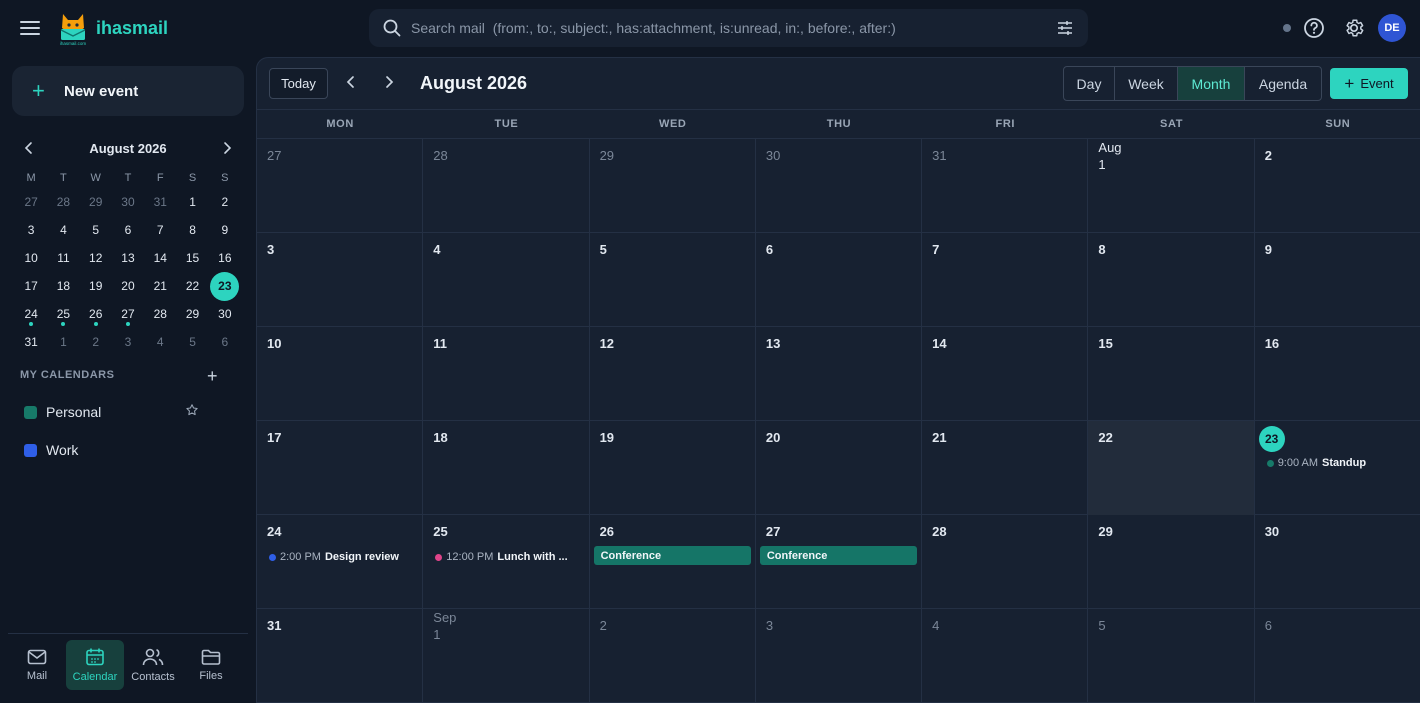 This screenshot has width=1420, height=703. Describe the element at coordinates (192, 410) in the screenshot. I see `star-icon` at that location.